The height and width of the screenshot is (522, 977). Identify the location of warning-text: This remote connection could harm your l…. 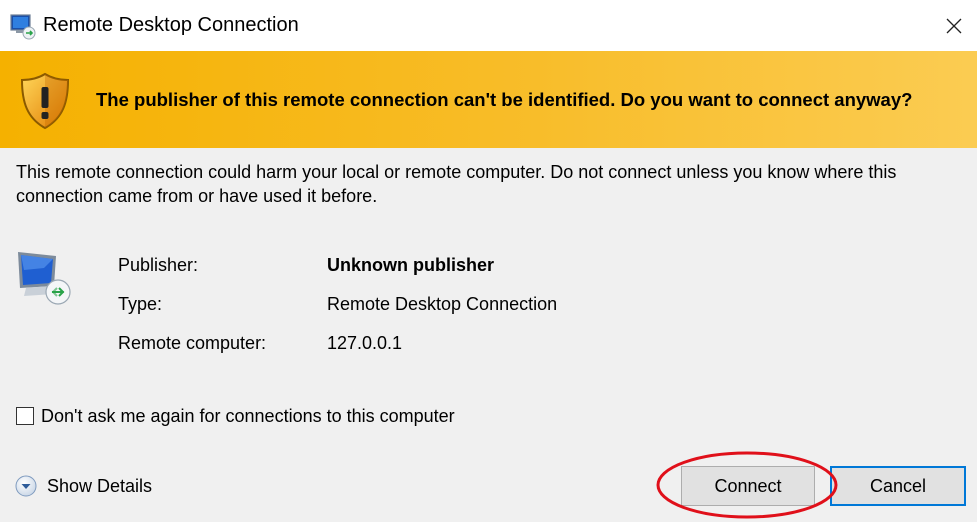
(456, 184).